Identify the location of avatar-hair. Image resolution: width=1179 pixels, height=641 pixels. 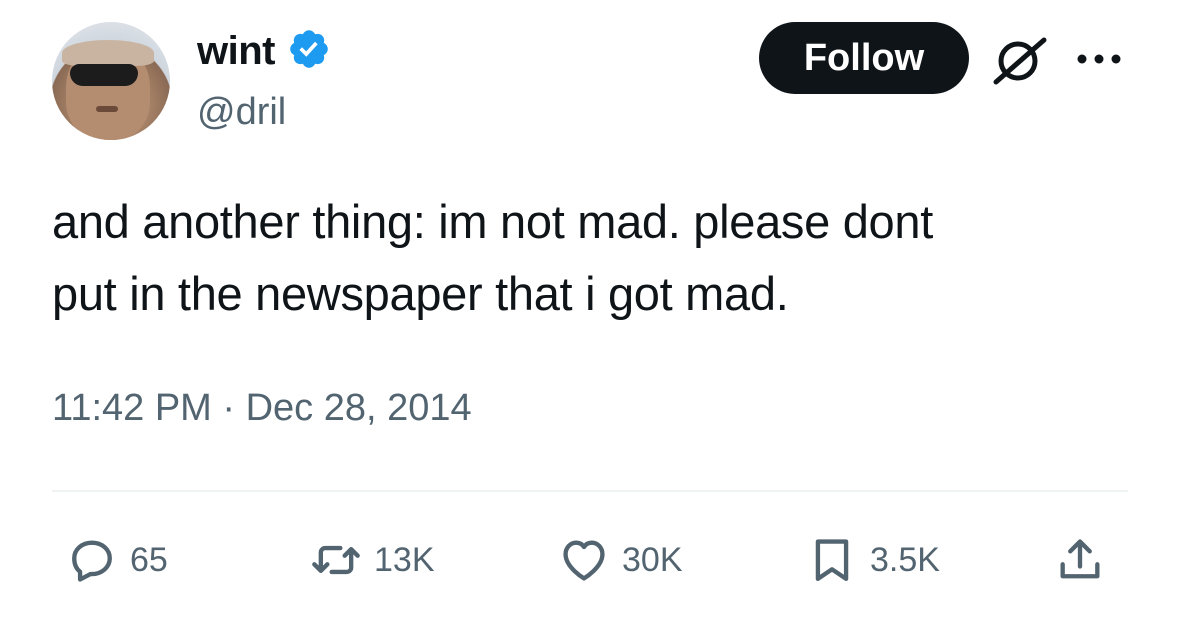
(108, 53).